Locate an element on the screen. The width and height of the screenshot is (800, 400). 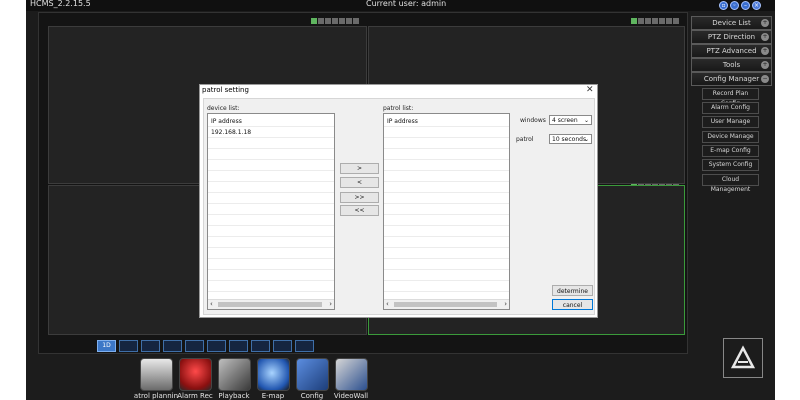
remove-all-button: << is located at coordinates (359, 210).